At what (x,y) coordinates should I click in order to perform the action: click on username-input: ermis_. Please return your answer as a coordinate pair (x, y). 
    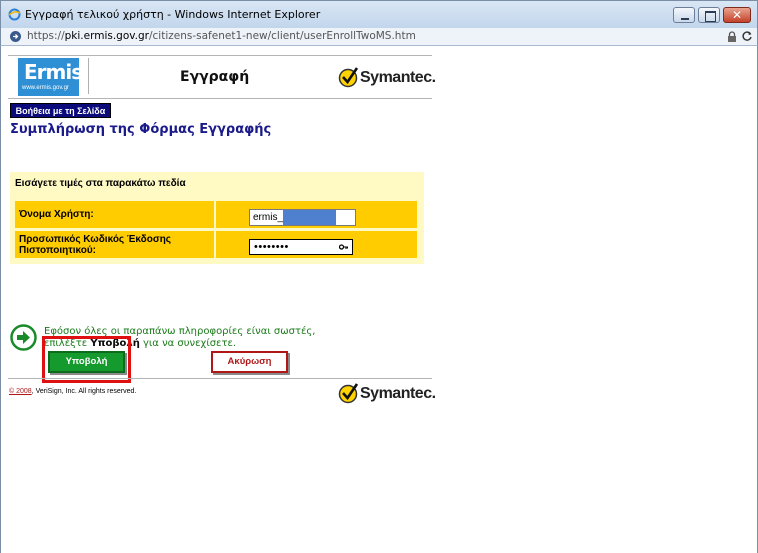
    Looking at the image, I should click on (302, 217).